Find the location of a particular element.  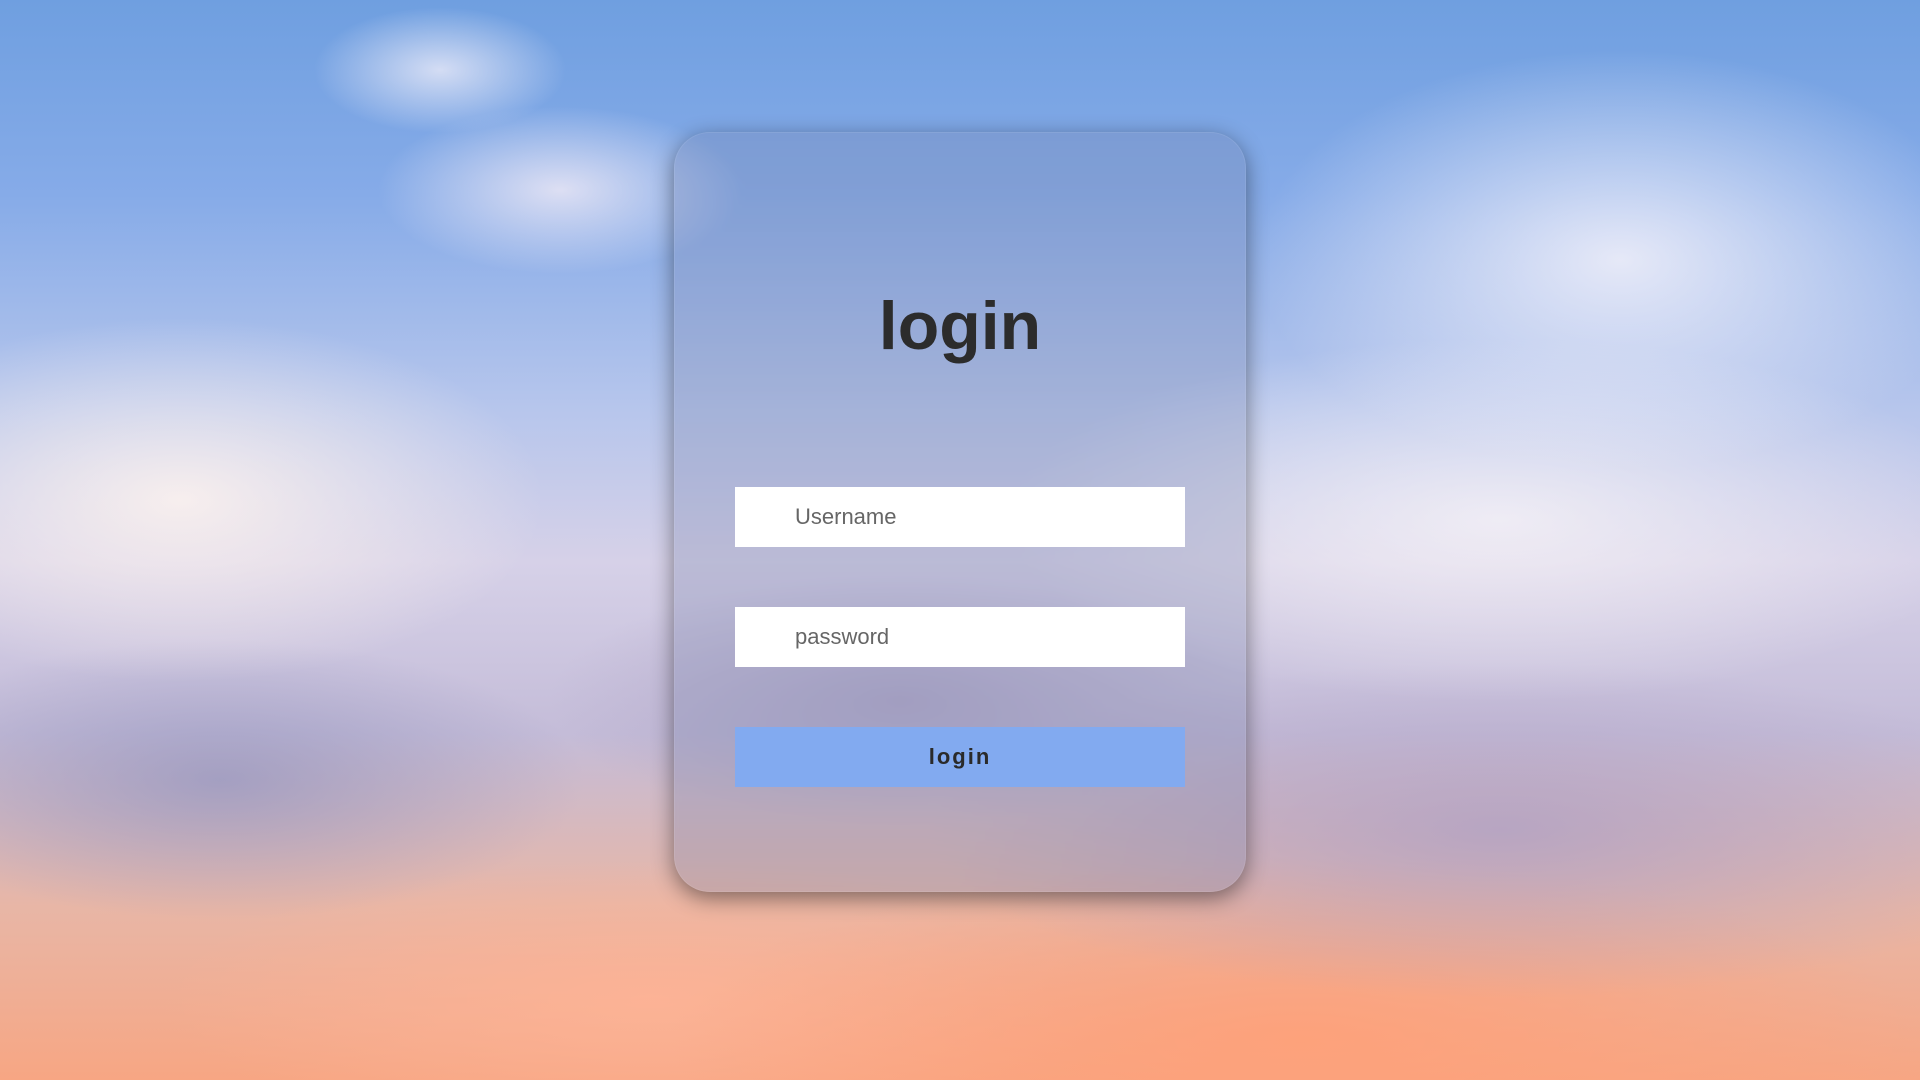

password-input is located at coordinates (960, 637).